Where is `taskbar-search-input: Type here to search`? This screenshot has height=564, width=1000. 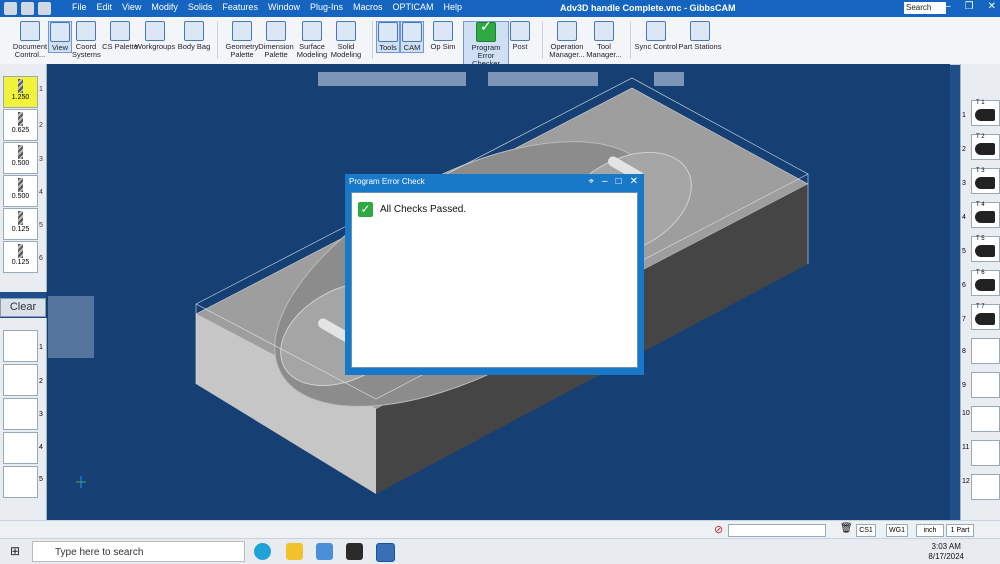 taskbar-search-input: Type here to search is located at coordinates (138, 551).